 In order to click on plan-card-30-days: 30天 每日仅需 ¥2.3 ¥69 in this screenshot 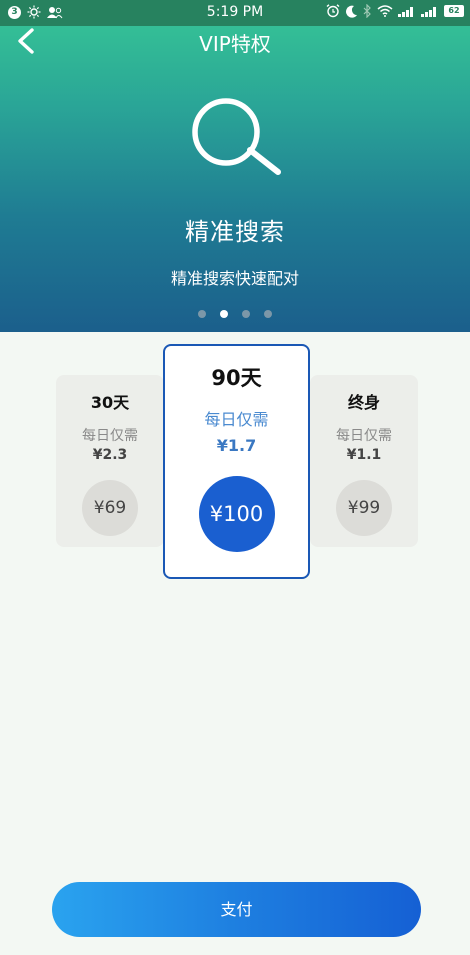, I will do `click(110, 461)`.